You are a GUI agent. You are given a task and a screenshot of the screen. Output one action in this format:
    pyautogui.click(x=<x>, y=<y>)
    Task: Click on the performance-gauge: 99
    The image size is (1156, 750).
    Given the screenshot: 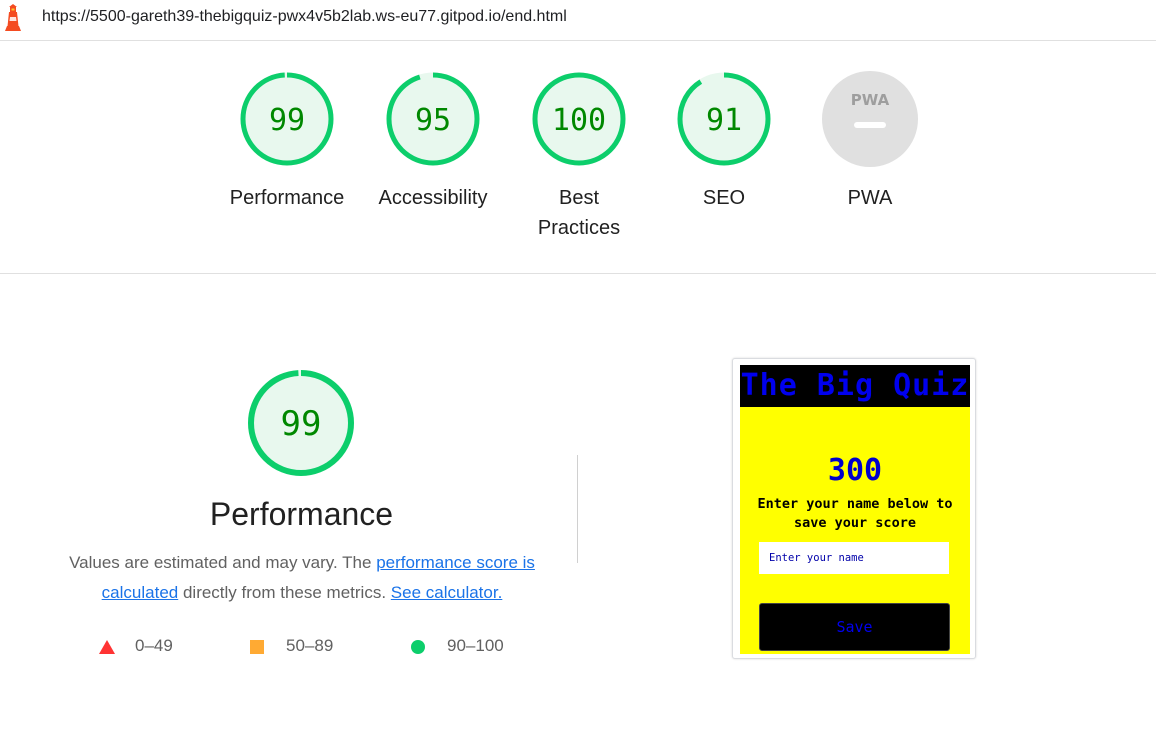 What is the action you would take?
    pyautogui.click(x=301, y=423)
    